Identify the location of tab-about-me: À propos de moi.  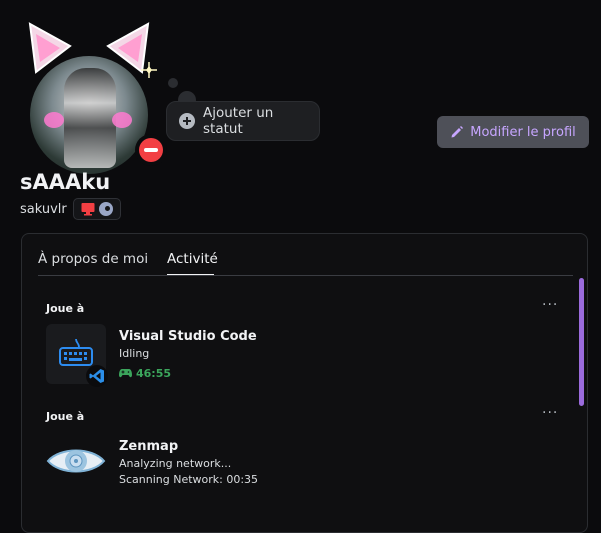
(93, 259).